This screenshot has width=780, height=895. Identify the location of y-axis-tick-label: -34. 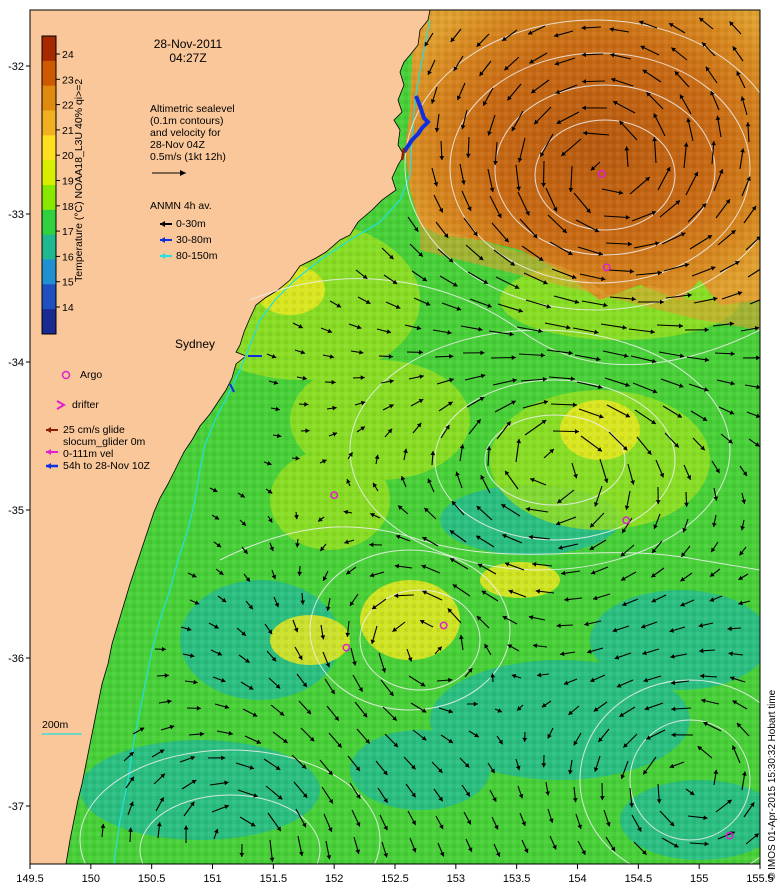
(16, 363).